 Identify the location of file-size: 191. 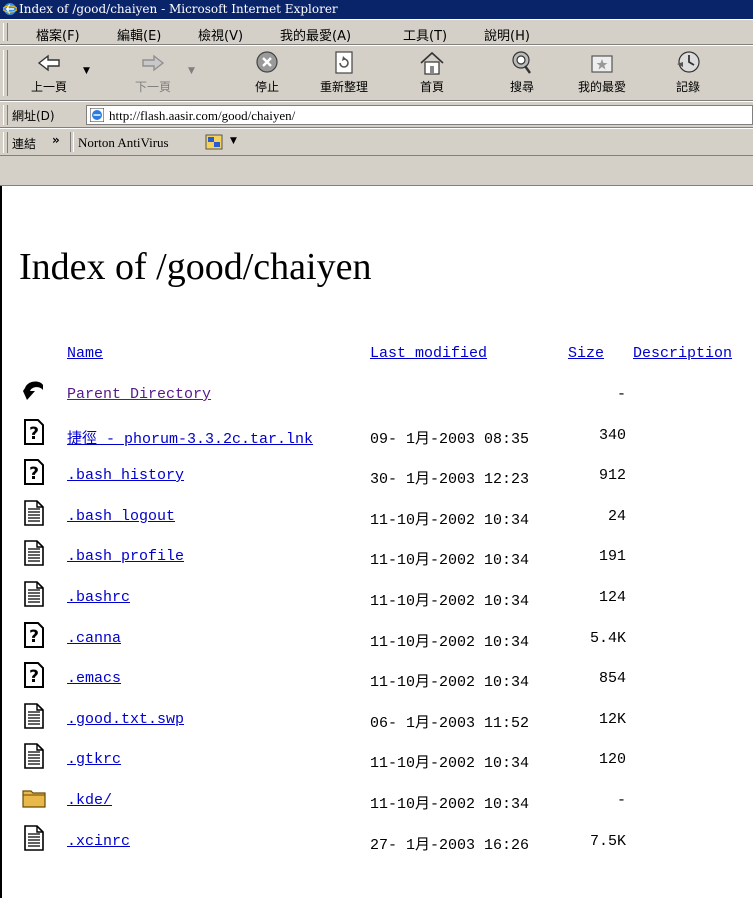
(612, 556).